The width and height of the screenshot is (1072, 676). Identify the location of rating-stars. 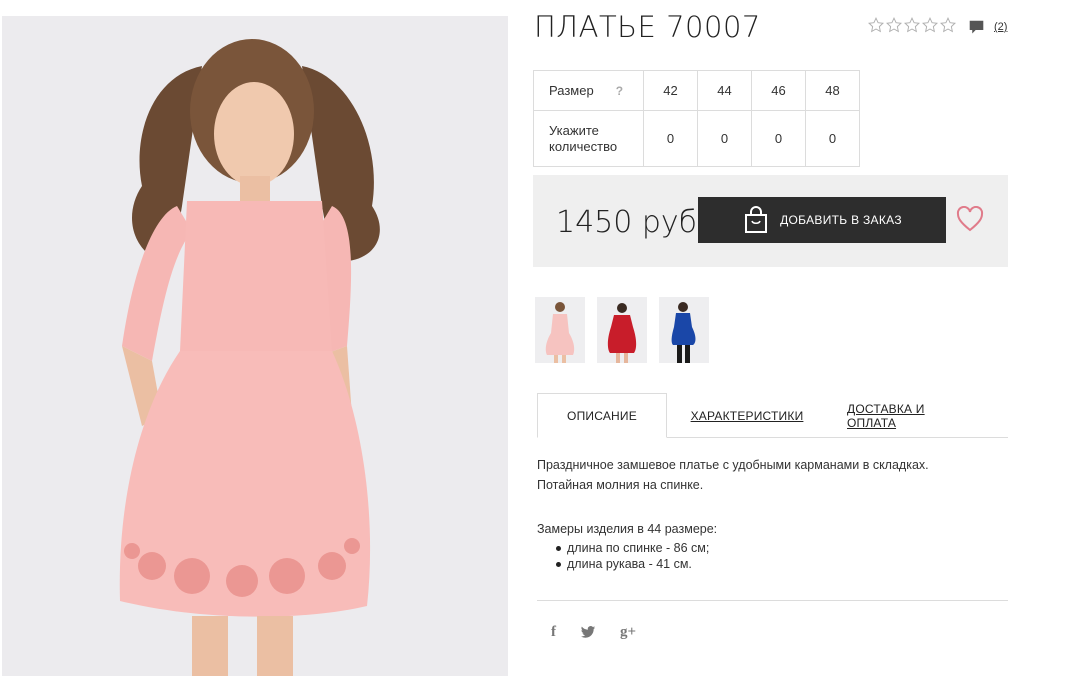
(912, 25).